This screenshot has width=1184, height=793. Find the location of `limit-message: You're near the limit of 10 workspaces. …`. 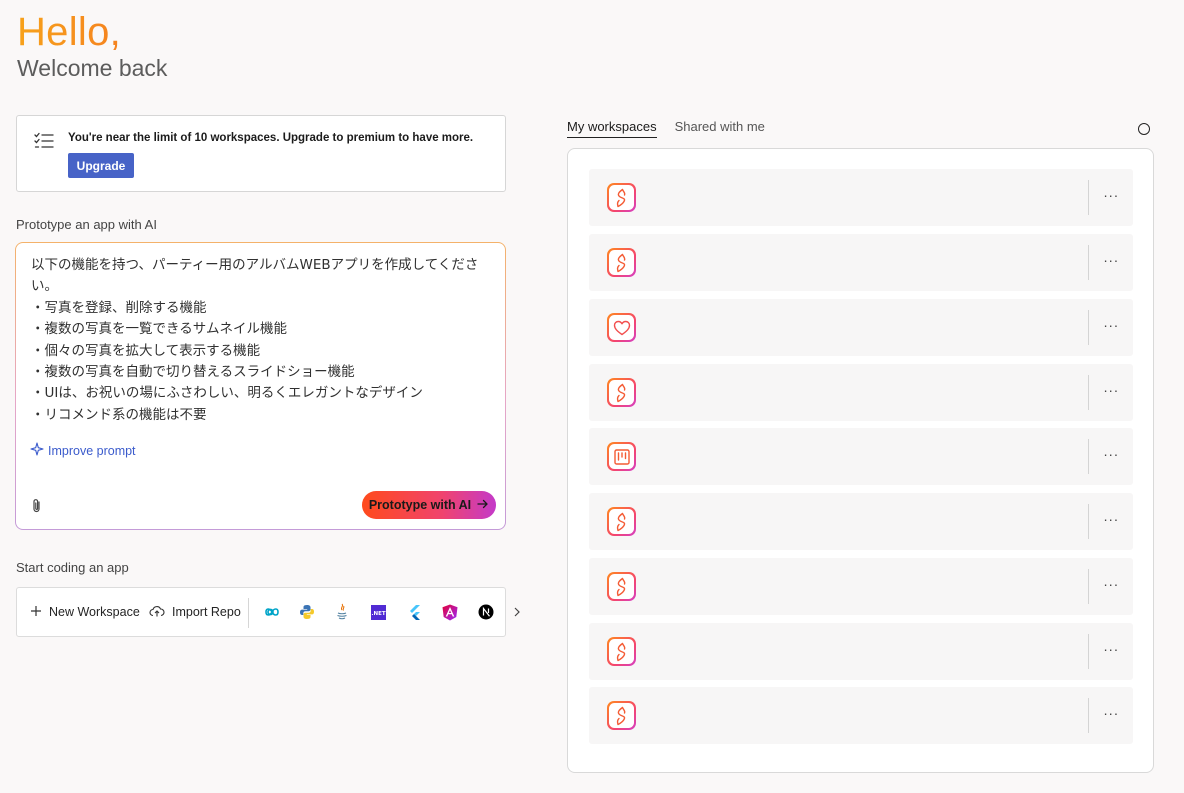

limit-message: You're near the limit of 10 workspaces. … is located at coordinates (271, 138).